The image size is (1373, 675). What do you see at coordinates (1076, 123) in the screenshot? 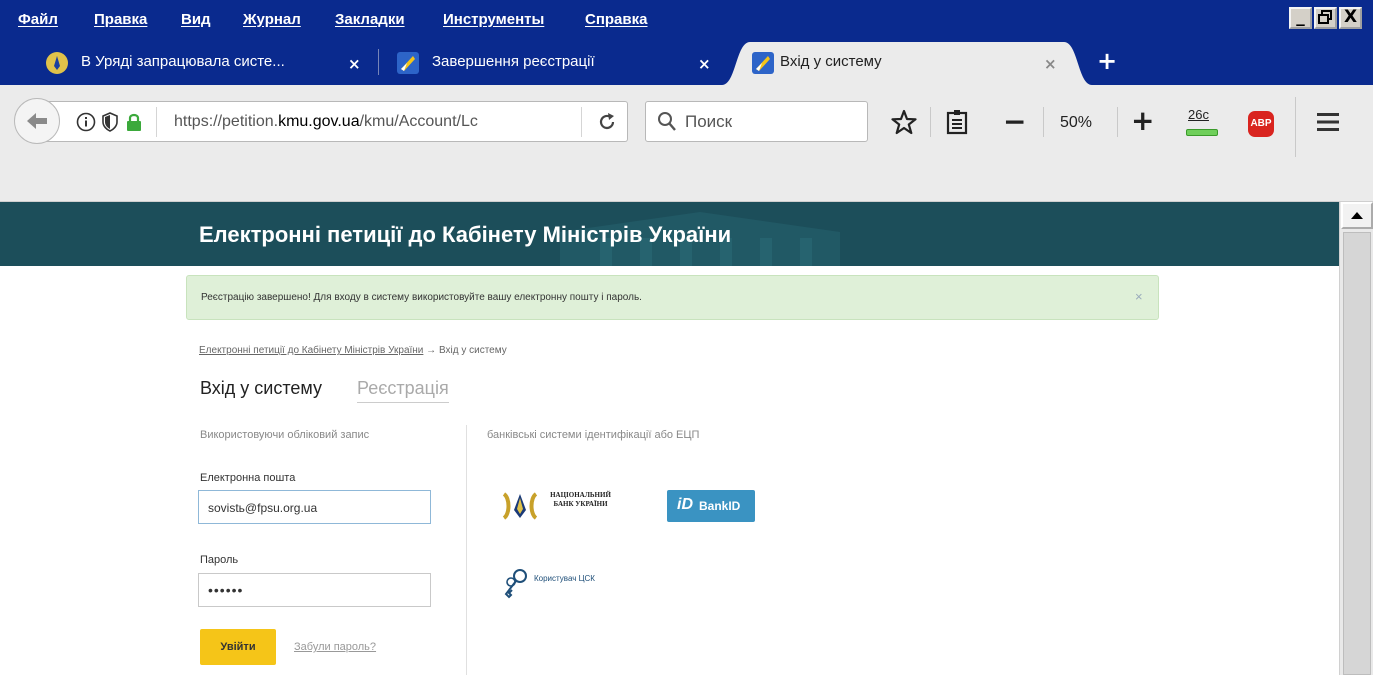
I see `zoom-level: 50%` at bounding box center [1076, 123].